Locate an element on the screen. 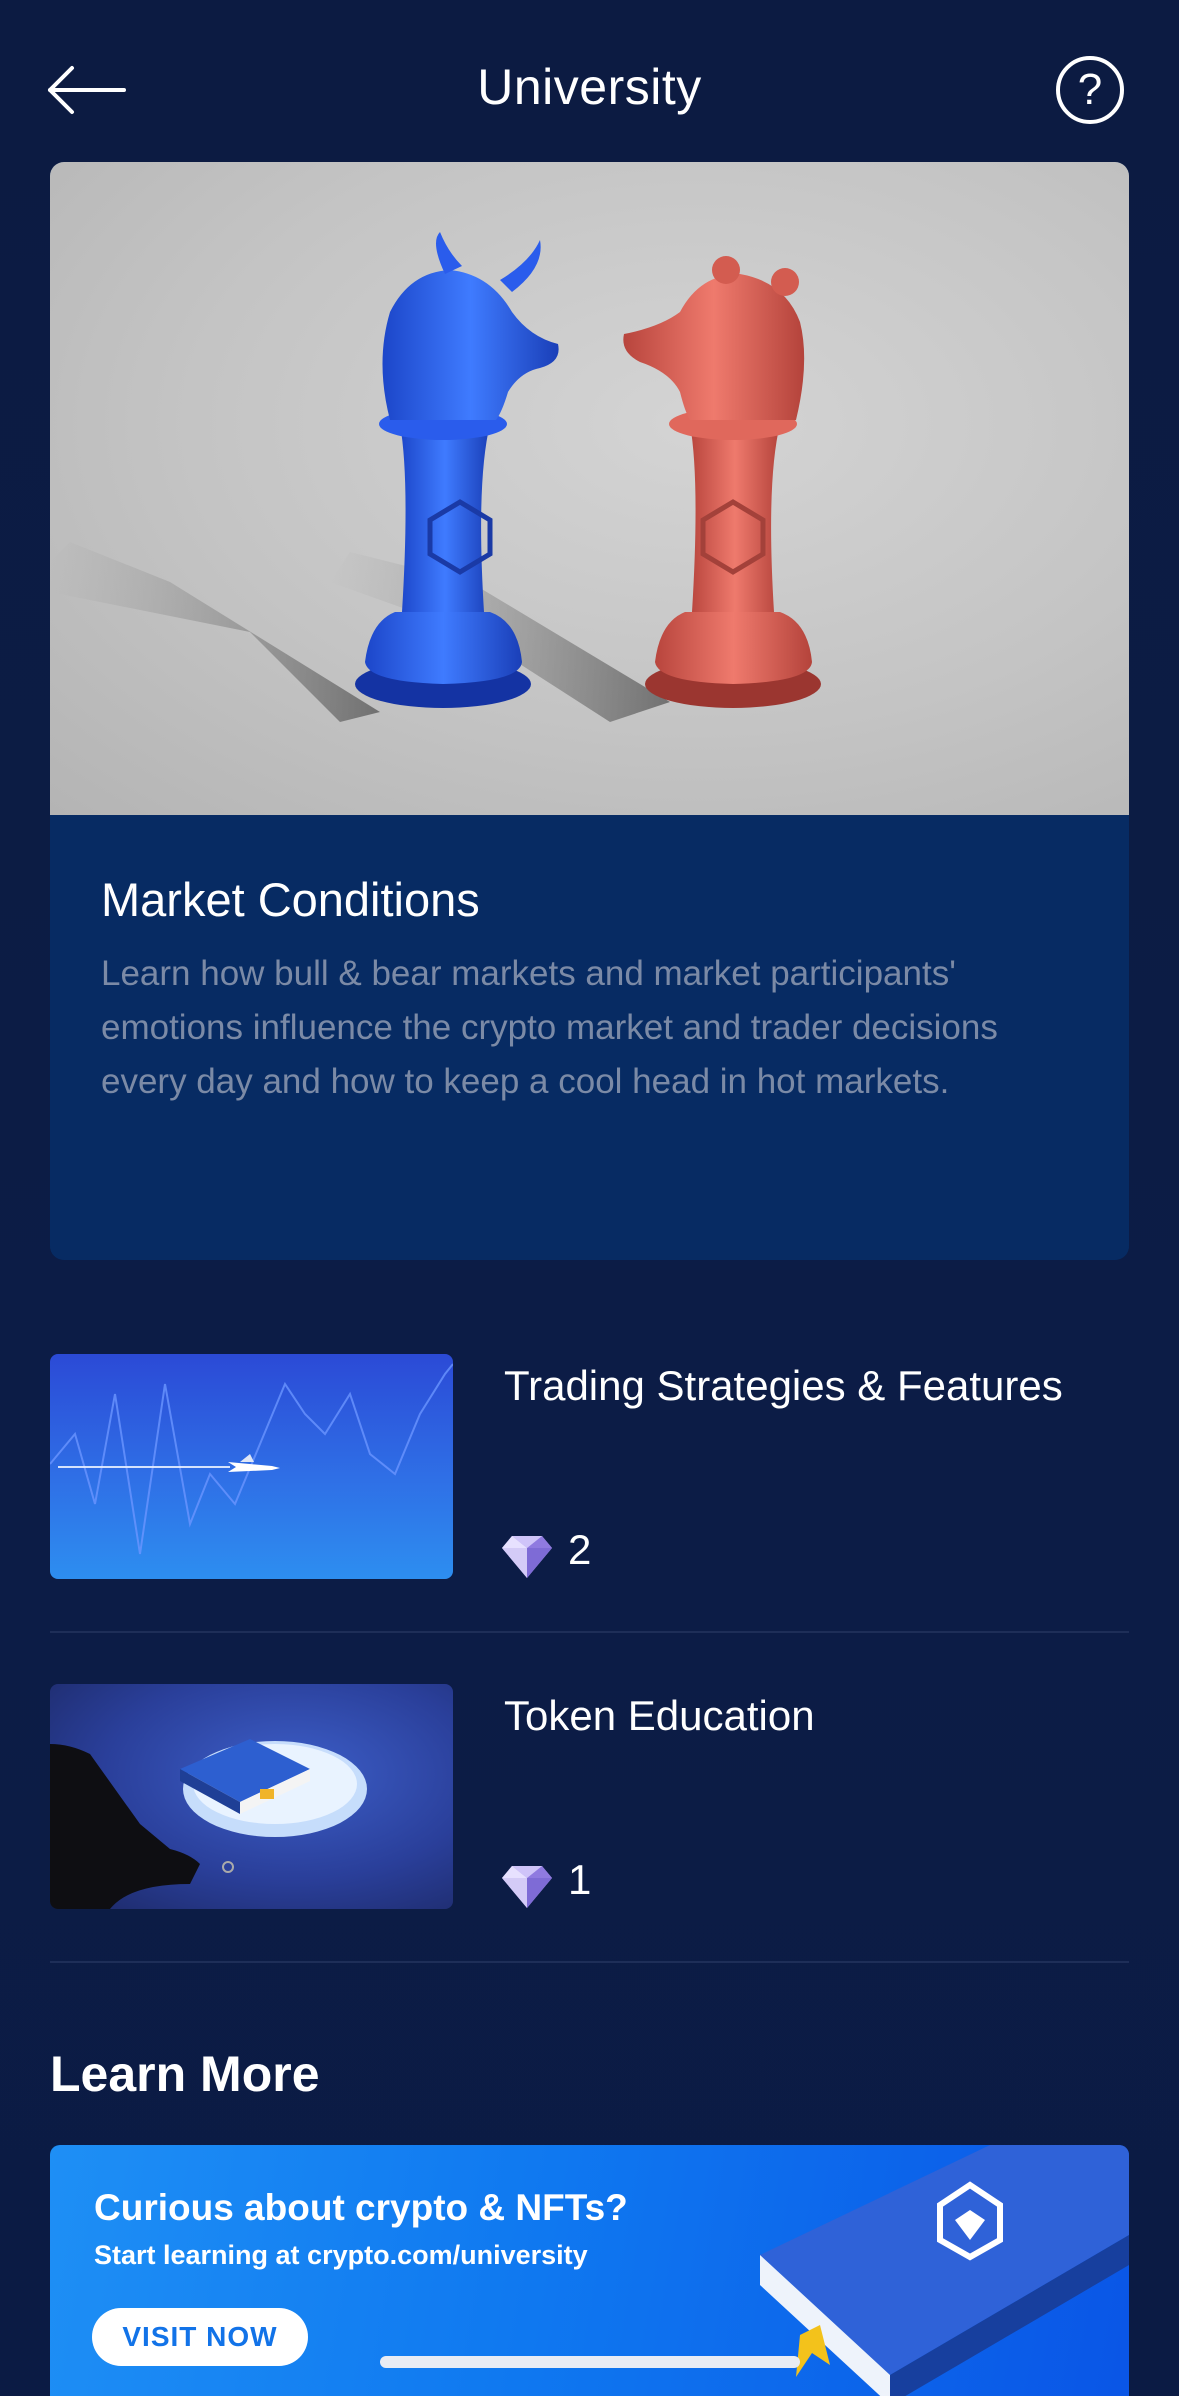 This screenshot has height=2396, width=1179. help-button: ? is located at coordinates (1090, 90).